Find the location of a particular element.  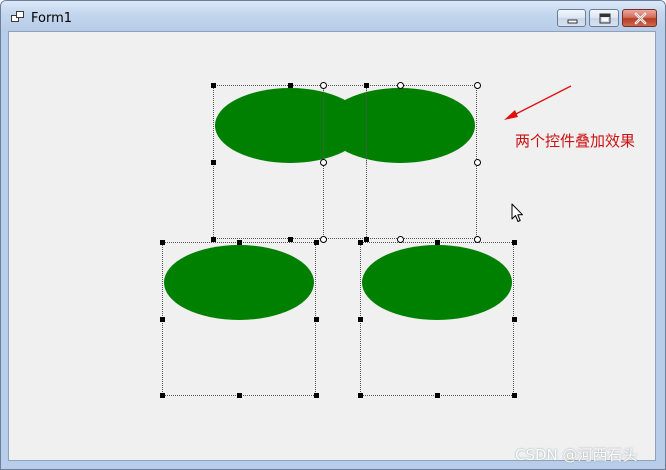

annotation-arrow-icon is located at coordinates (538, 102).